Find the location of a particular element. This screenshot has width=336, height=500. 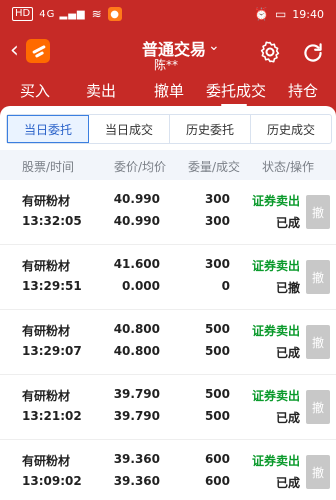

status-right: ⏰ ▭ 19:40 is located at coordinates (289, 14).